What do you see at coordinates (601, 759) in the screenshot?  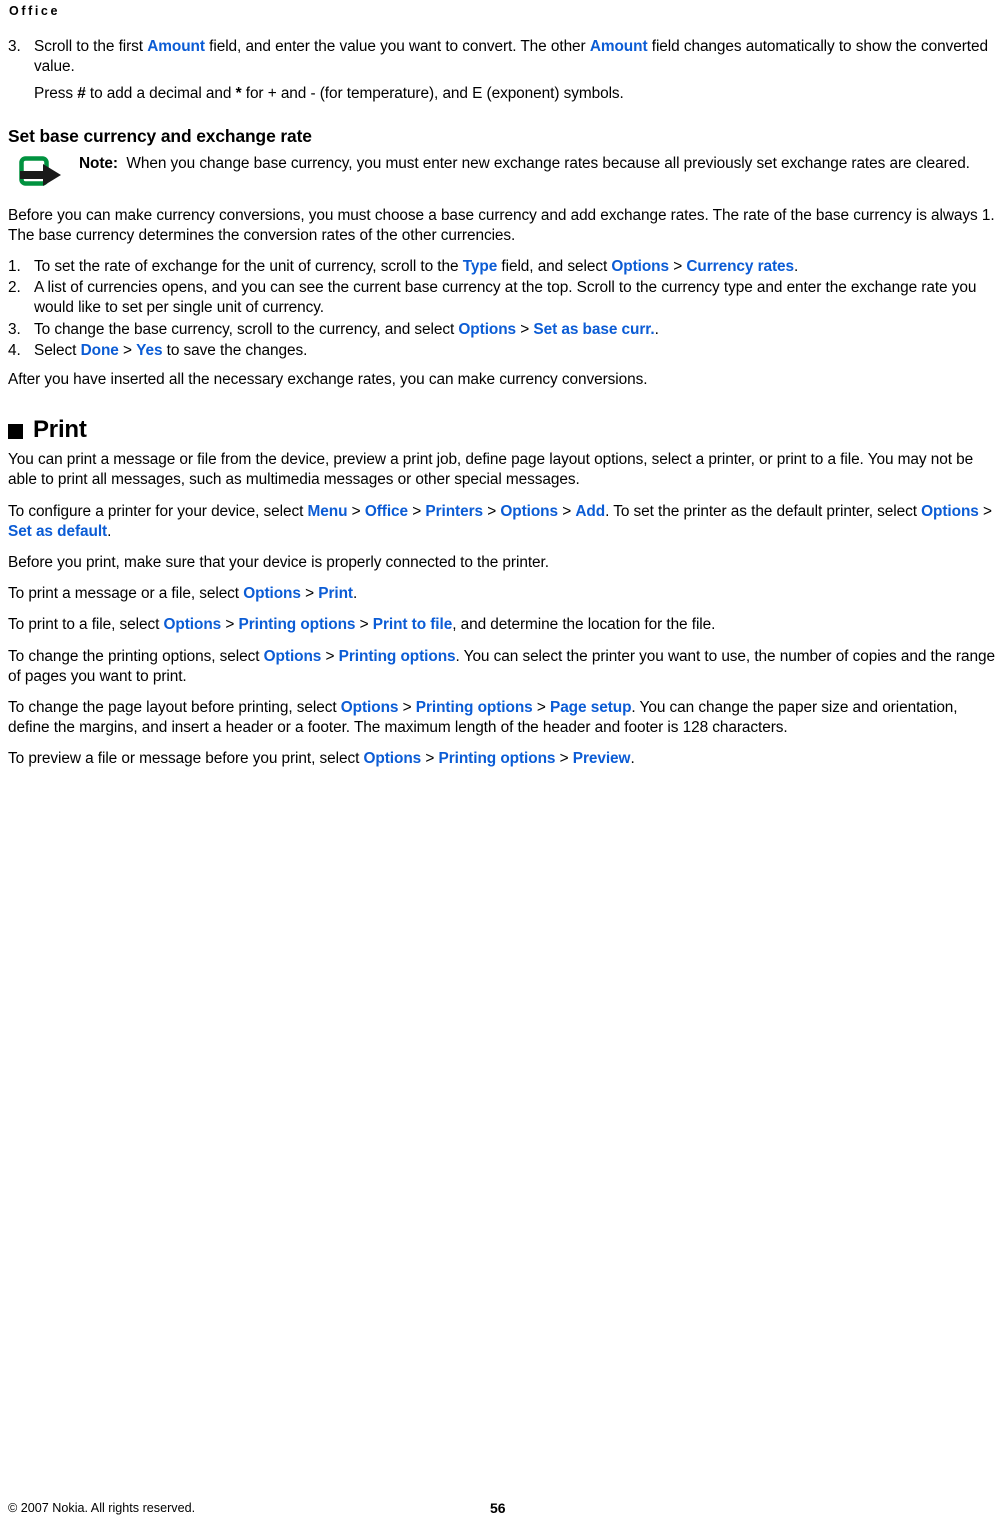 I see `ui-string-preview: Preview` at bounding box center [601, 759].